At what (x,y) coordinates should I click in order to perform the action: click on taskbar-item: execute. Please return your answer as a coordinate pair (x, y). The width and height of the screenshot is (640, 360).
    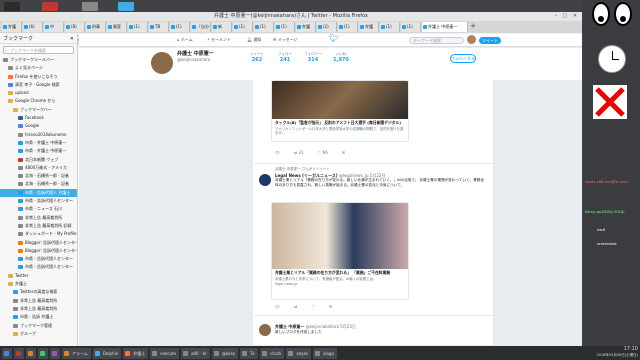
    Looking at the image, I should click on (165, 353).